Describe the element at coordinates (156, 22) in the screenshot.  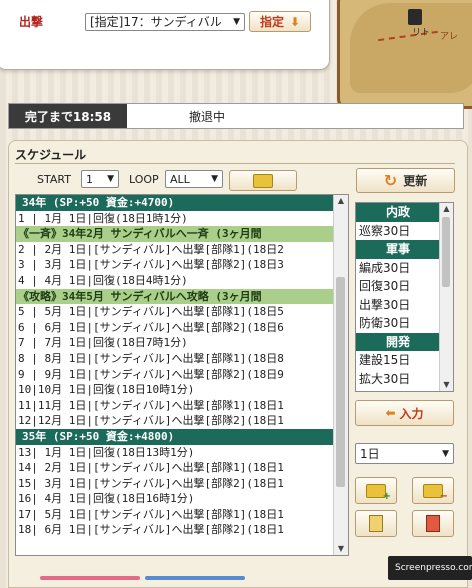
I see `target-select-value: [指定]17：サンディバル` at that location.